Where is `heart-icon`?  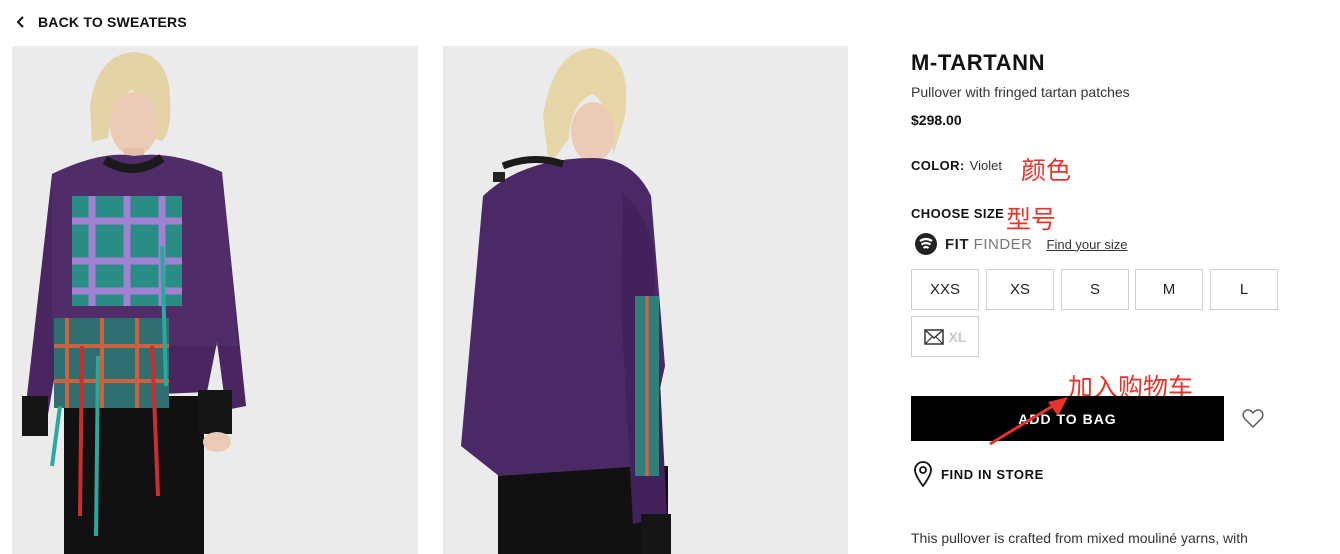
heart-icon is located at coordinates (1253, 418).